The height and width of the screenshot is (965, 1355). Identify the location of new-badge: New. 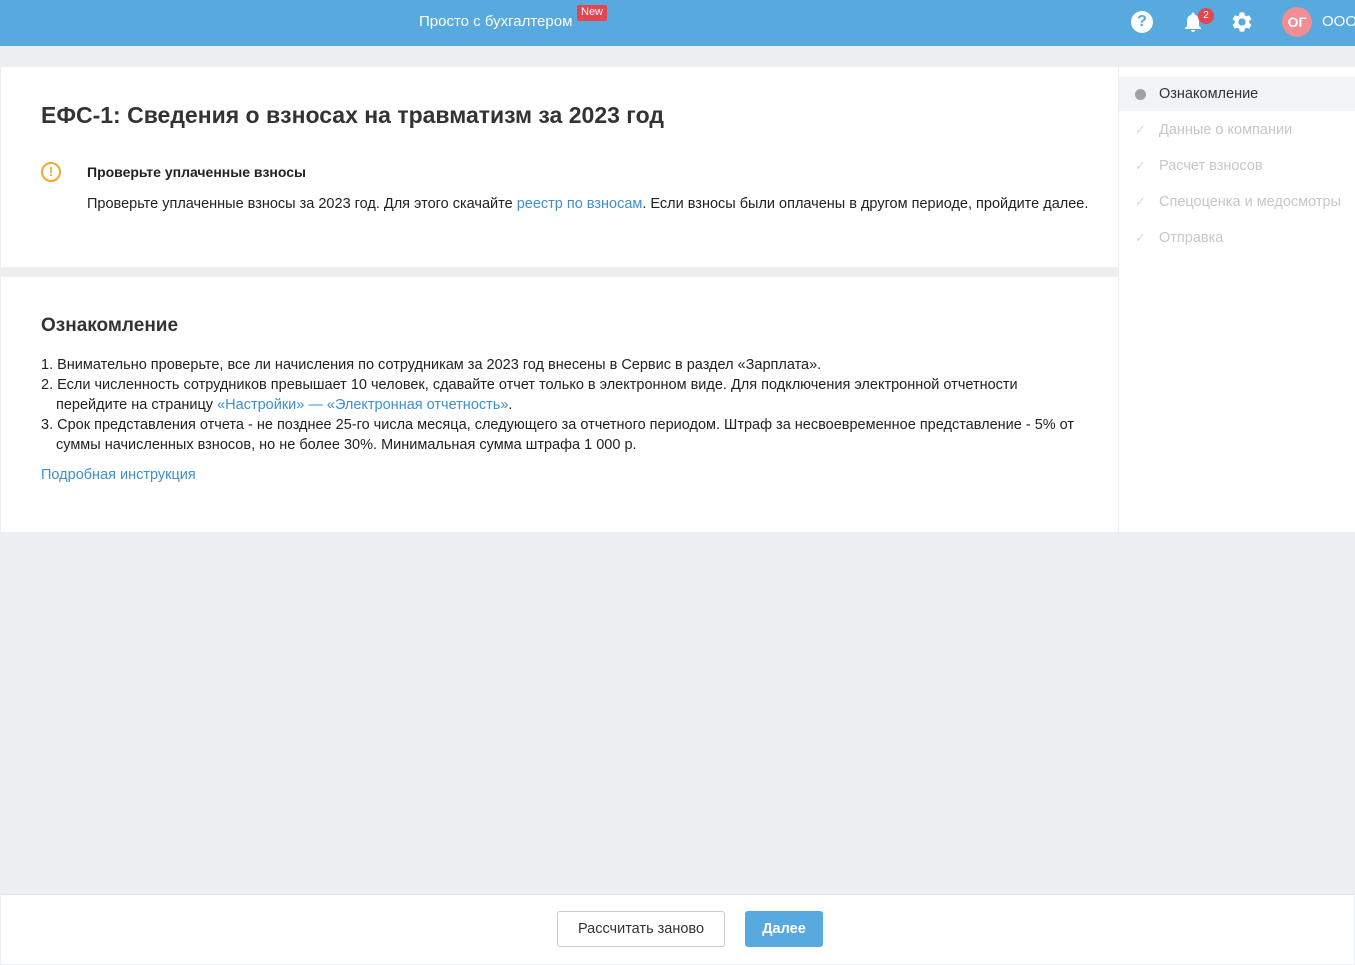
(592, 13).